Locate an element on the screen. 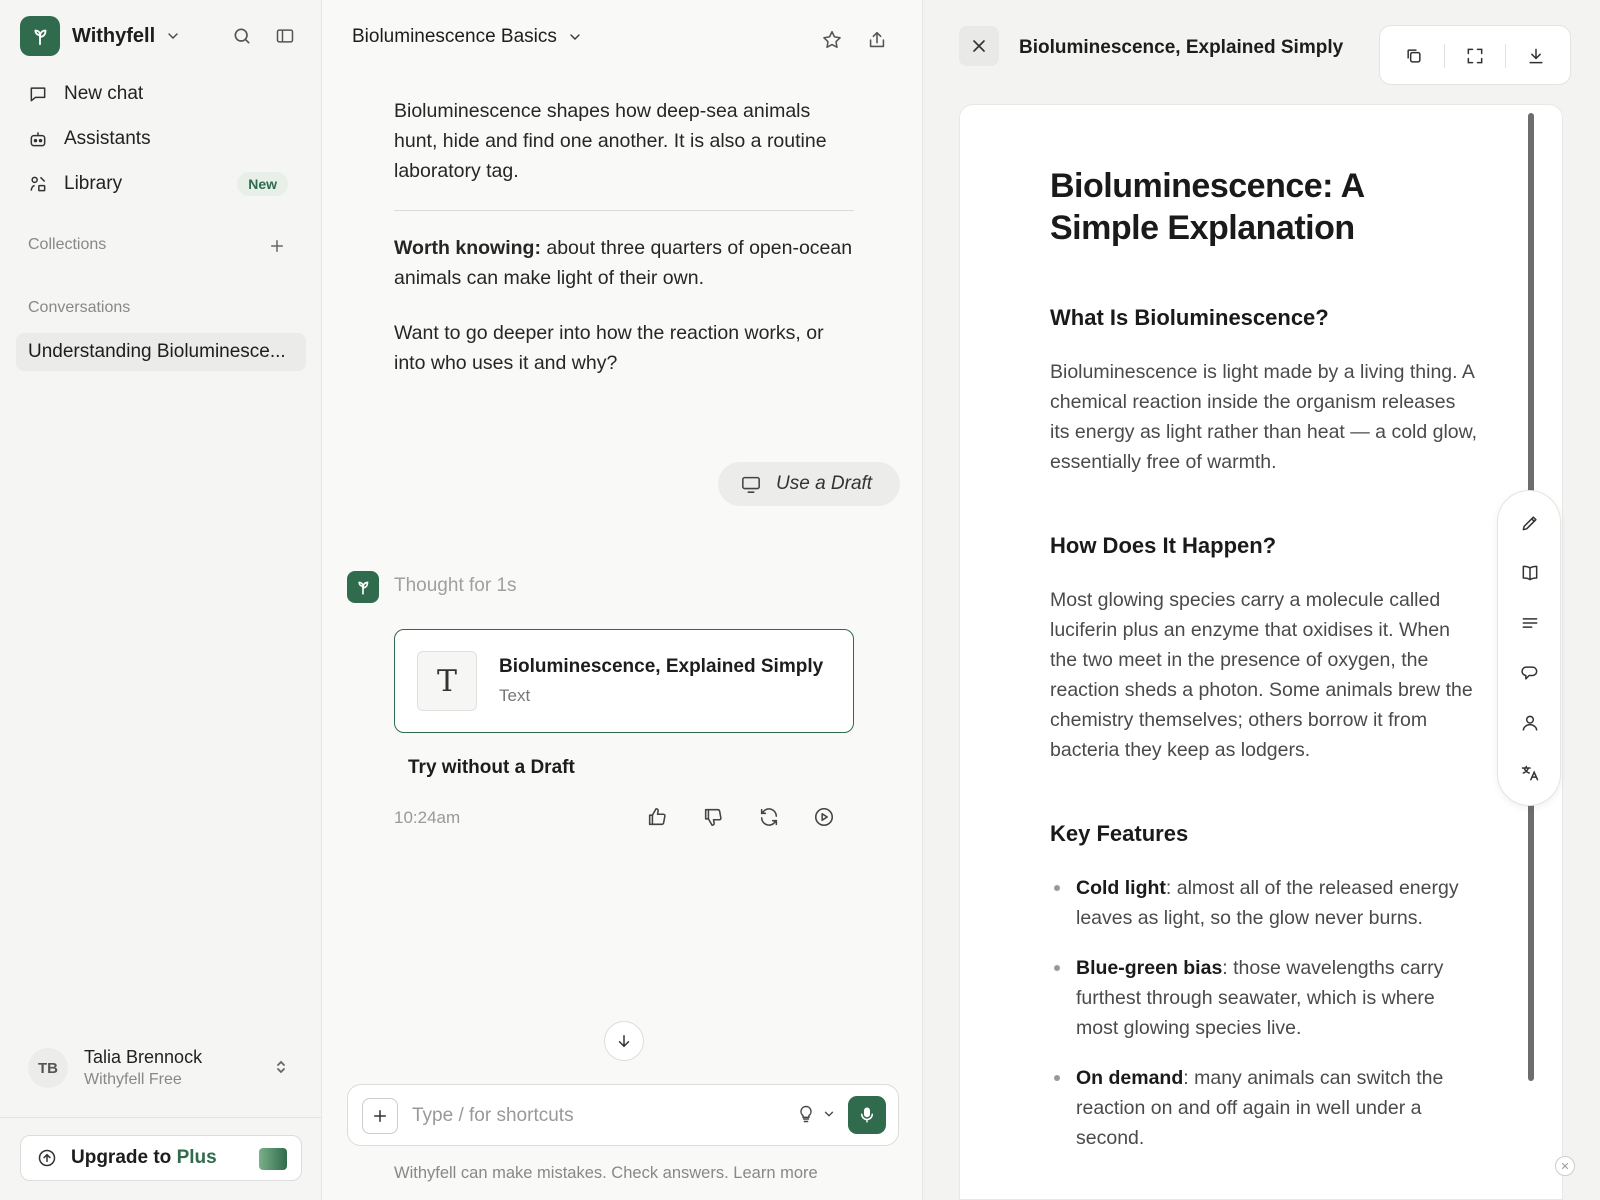  workspace-switcher: Withyfell is located at coordinates (100, 36).